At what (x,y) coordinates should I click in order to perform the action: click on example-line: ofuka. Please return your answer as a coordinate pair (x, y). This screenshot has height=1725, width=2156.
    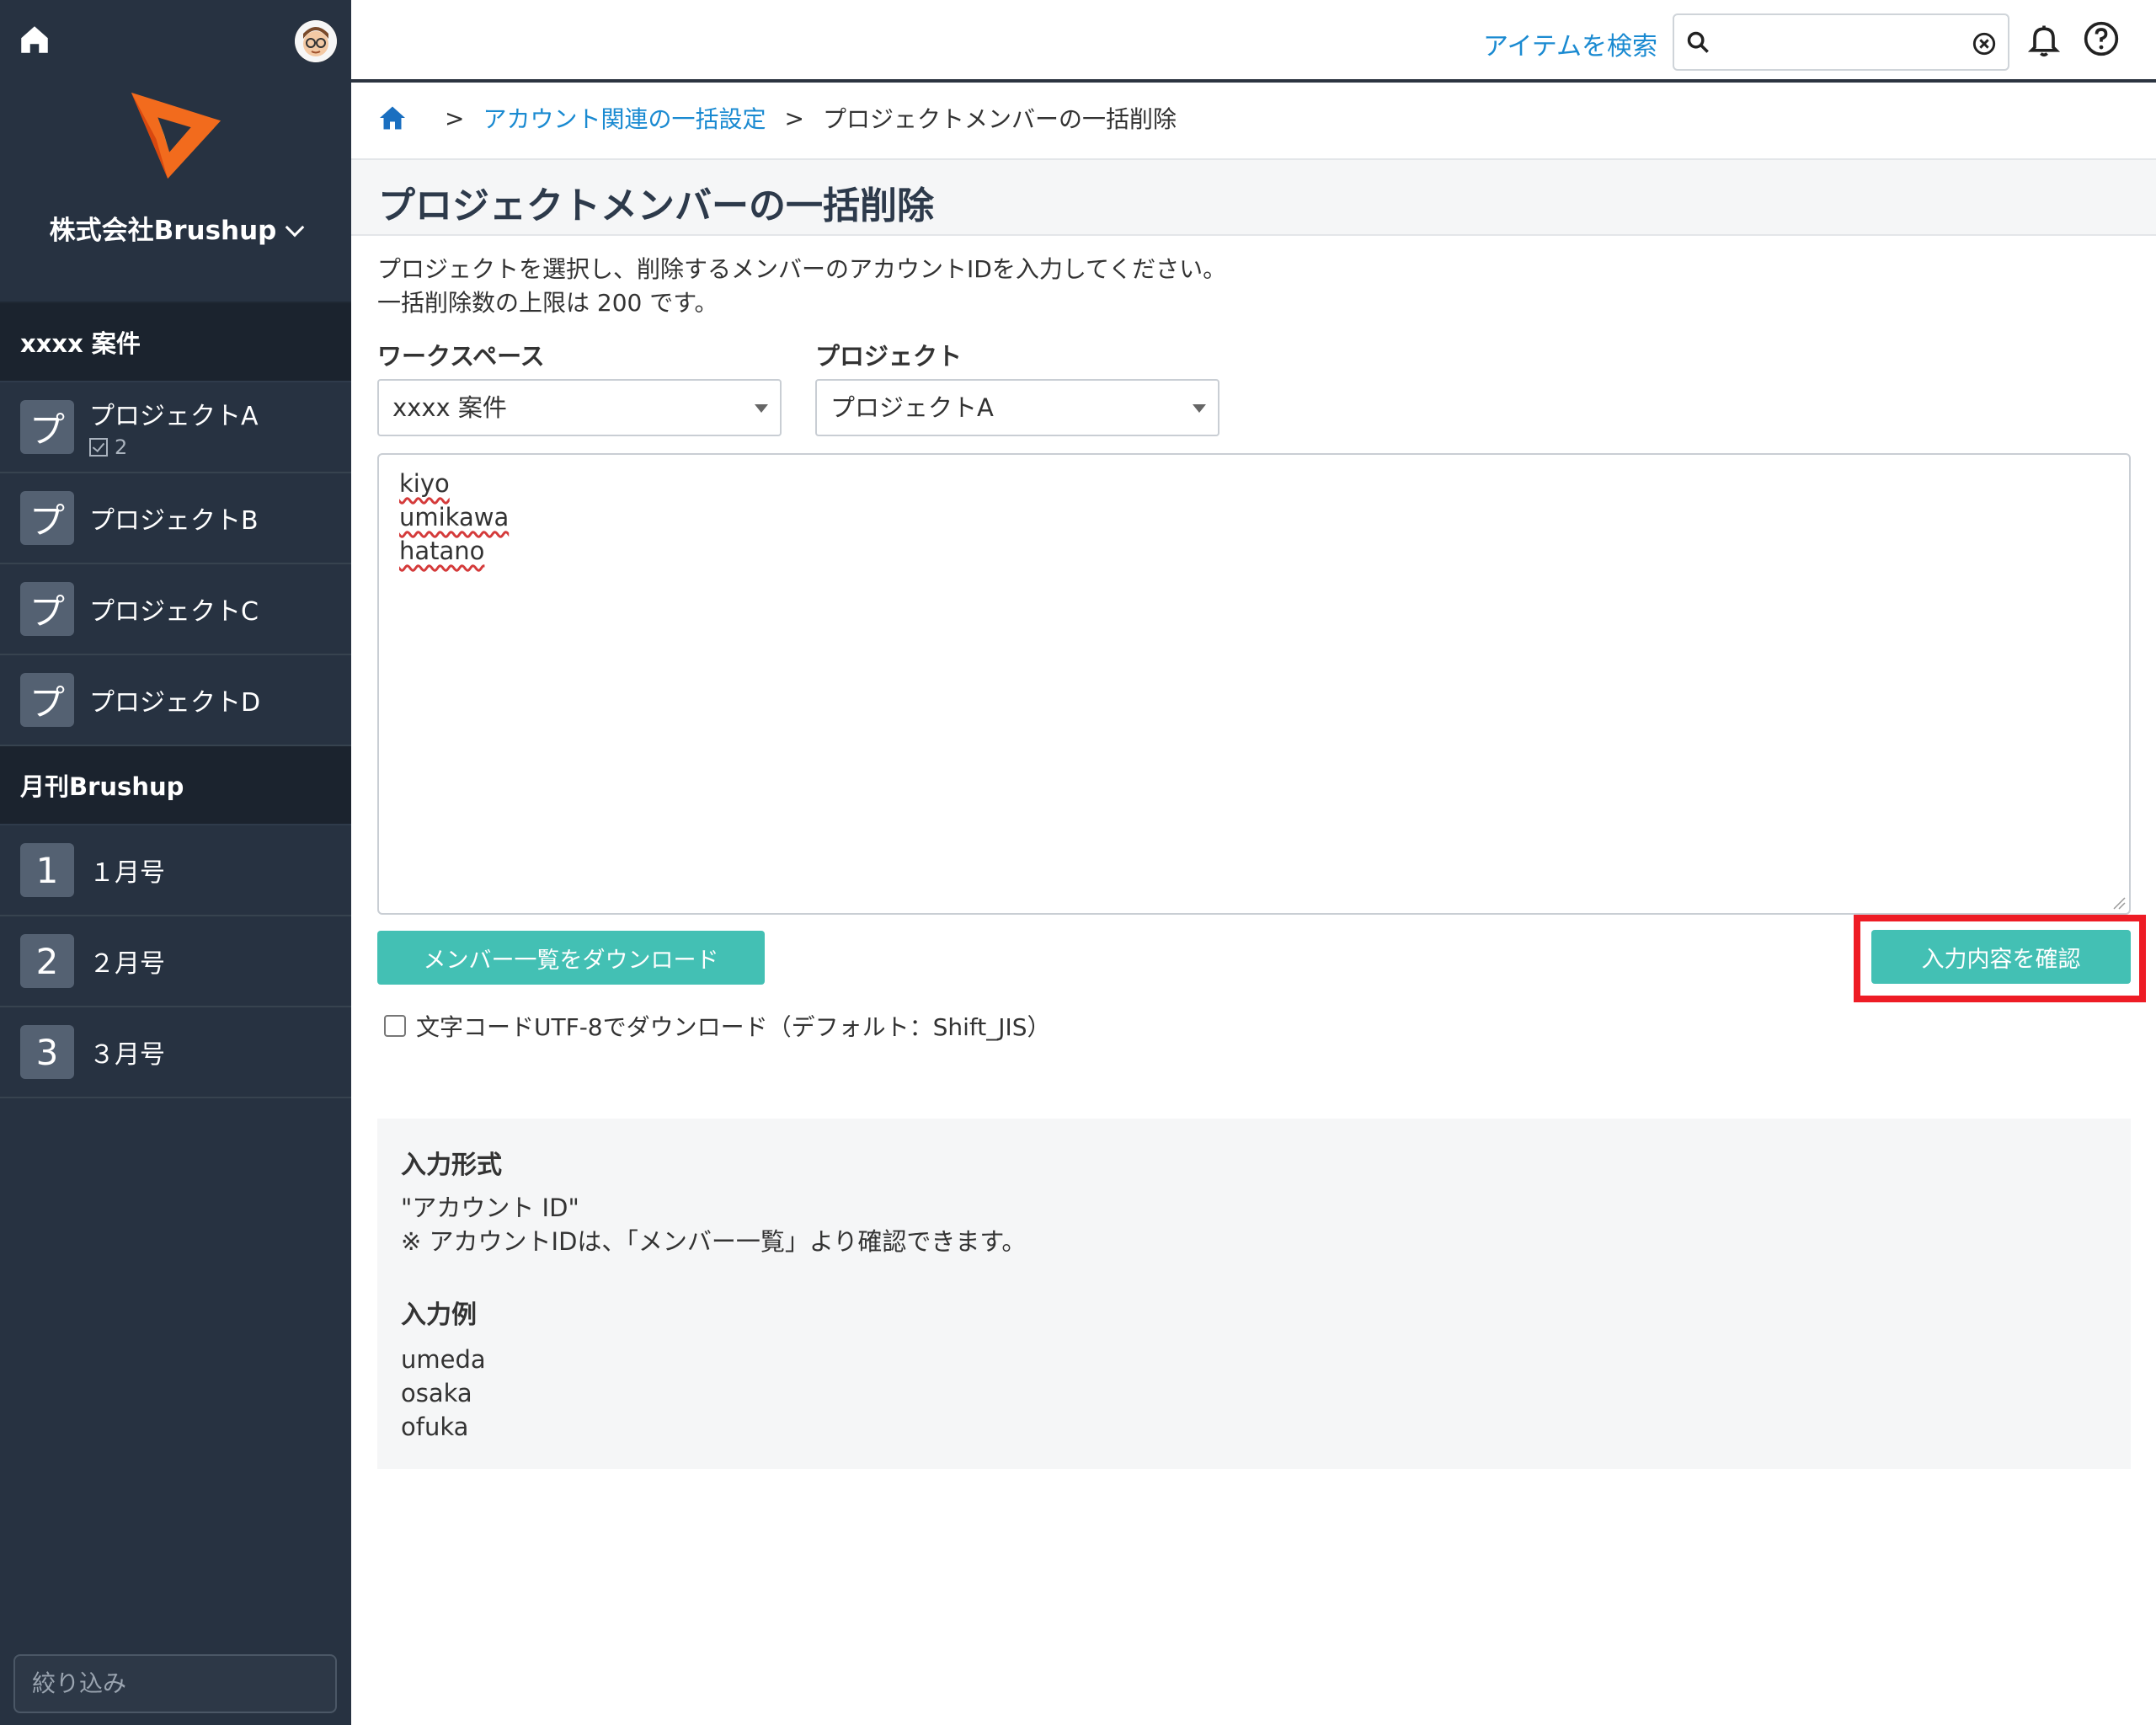
    Looking at the image, I should click on (435, 1427).